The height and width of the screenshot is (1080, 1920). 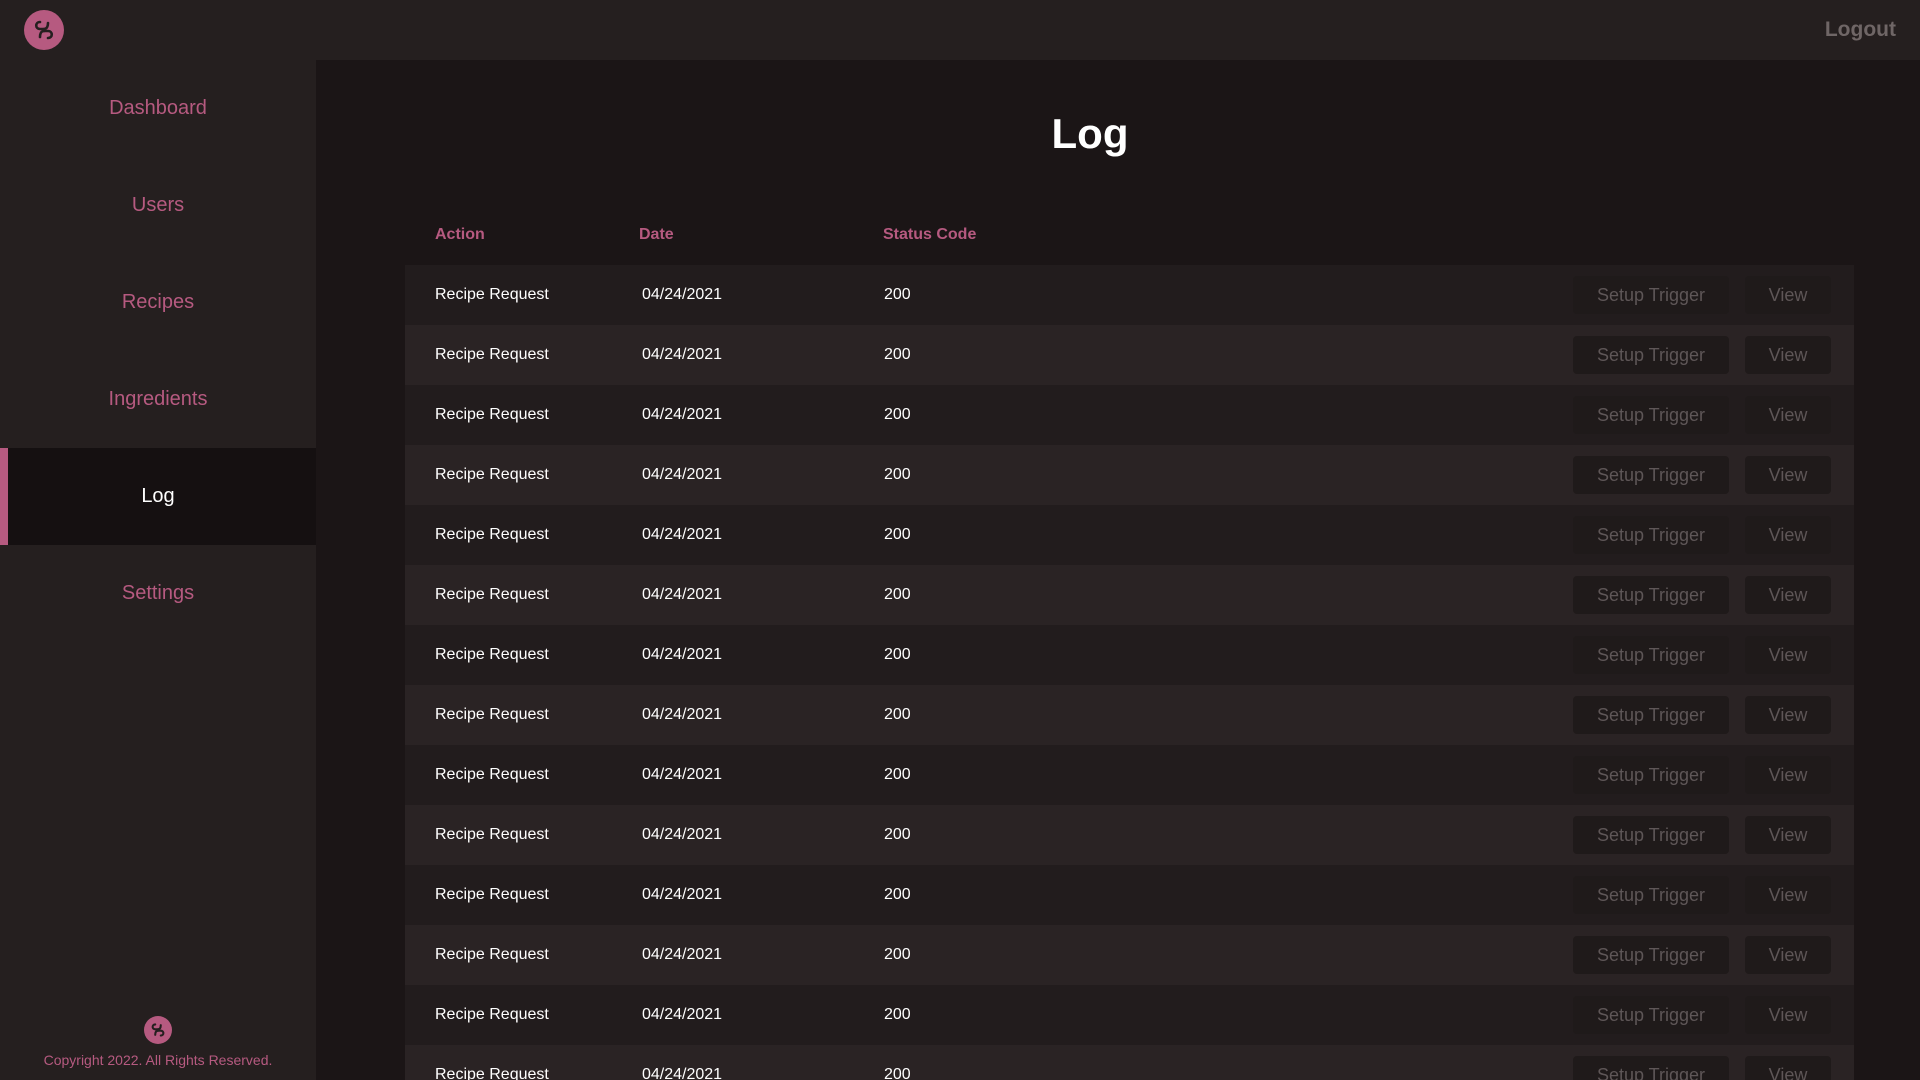 I want to click on sidebar-item-settings: Settings, so click(x=158, y=593).